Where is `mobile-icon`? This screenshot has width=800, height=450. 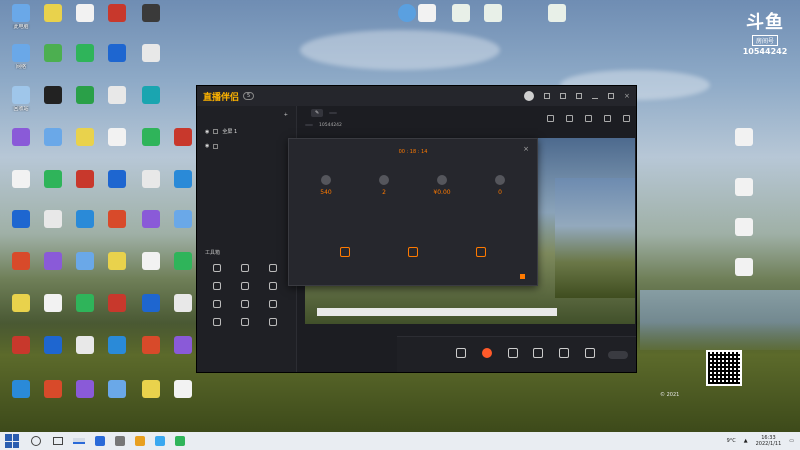
mobile-icon is located at coordinates (550, 118).